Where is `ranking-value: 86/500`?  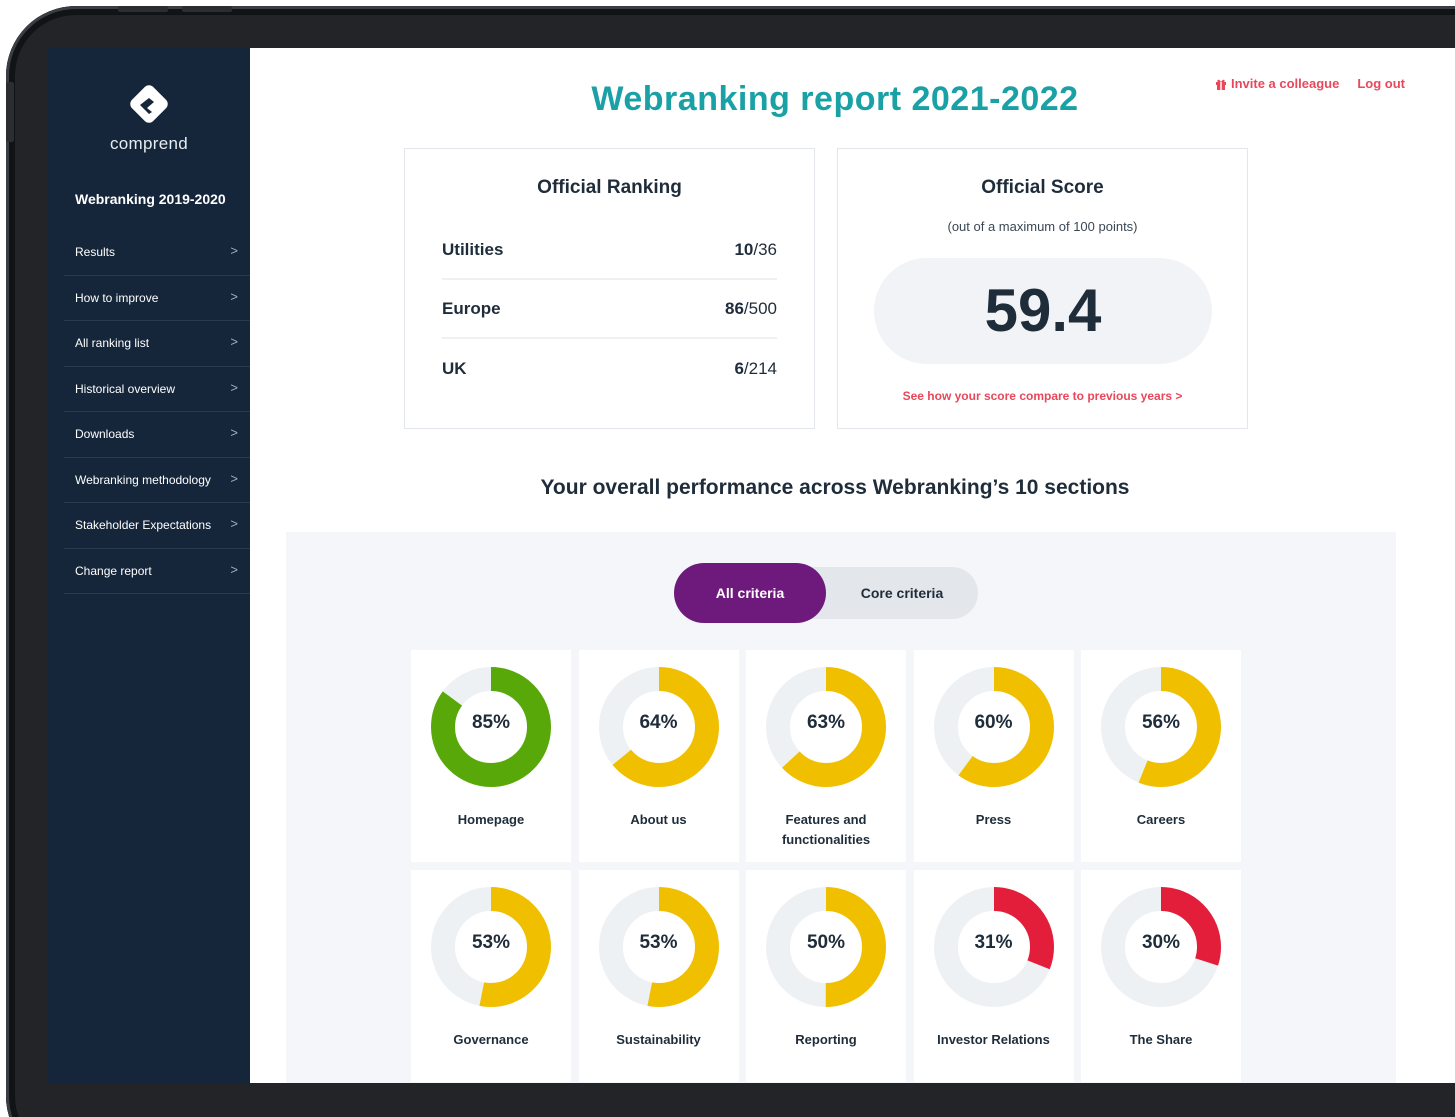 ranking-value: 86/500 is located at coordinates (751, 309).